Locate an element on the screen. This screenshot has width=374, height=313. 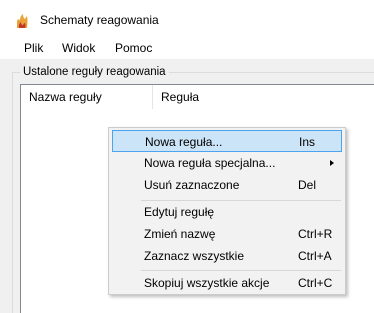
menu-item-label: Zaznacz wszystkie is located at coordinates (194, 256).